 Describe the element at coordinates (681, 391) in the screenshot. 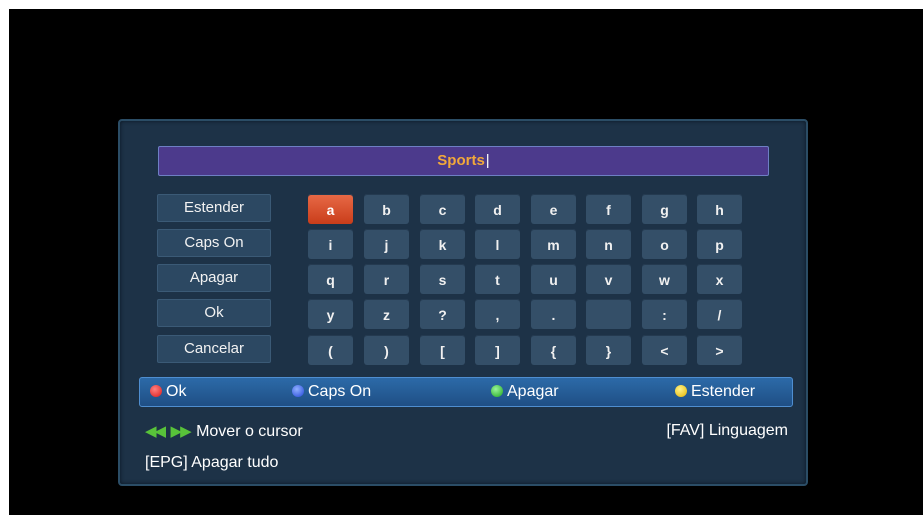

I see `yellow-button-icon` at that location.